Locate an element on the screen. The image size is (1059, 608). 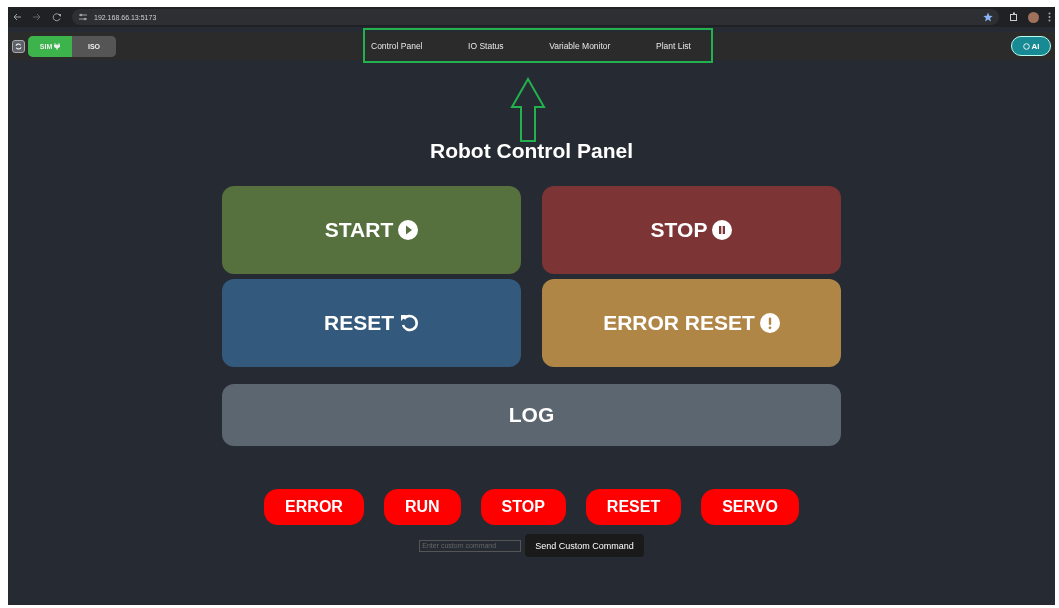
forward-icon is located at coordinates (37, 17).